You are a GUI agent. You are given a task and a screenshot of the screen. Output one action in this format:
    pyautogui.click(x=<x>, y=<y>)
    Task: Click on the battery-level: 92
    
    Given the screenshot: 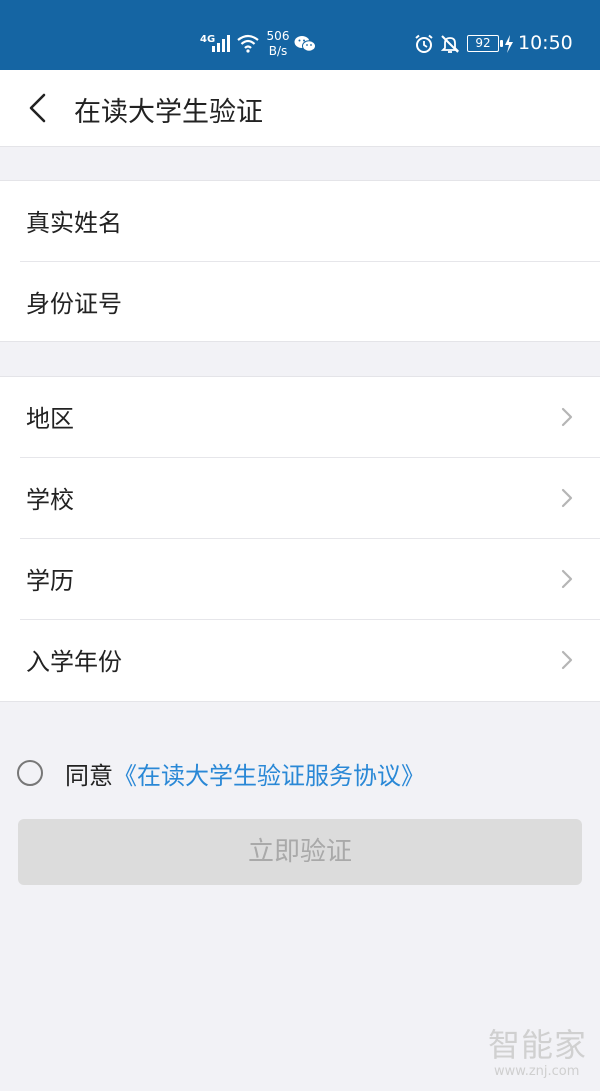 What is the action you would take?
    pyautogui.click(x=483, y=43)
    